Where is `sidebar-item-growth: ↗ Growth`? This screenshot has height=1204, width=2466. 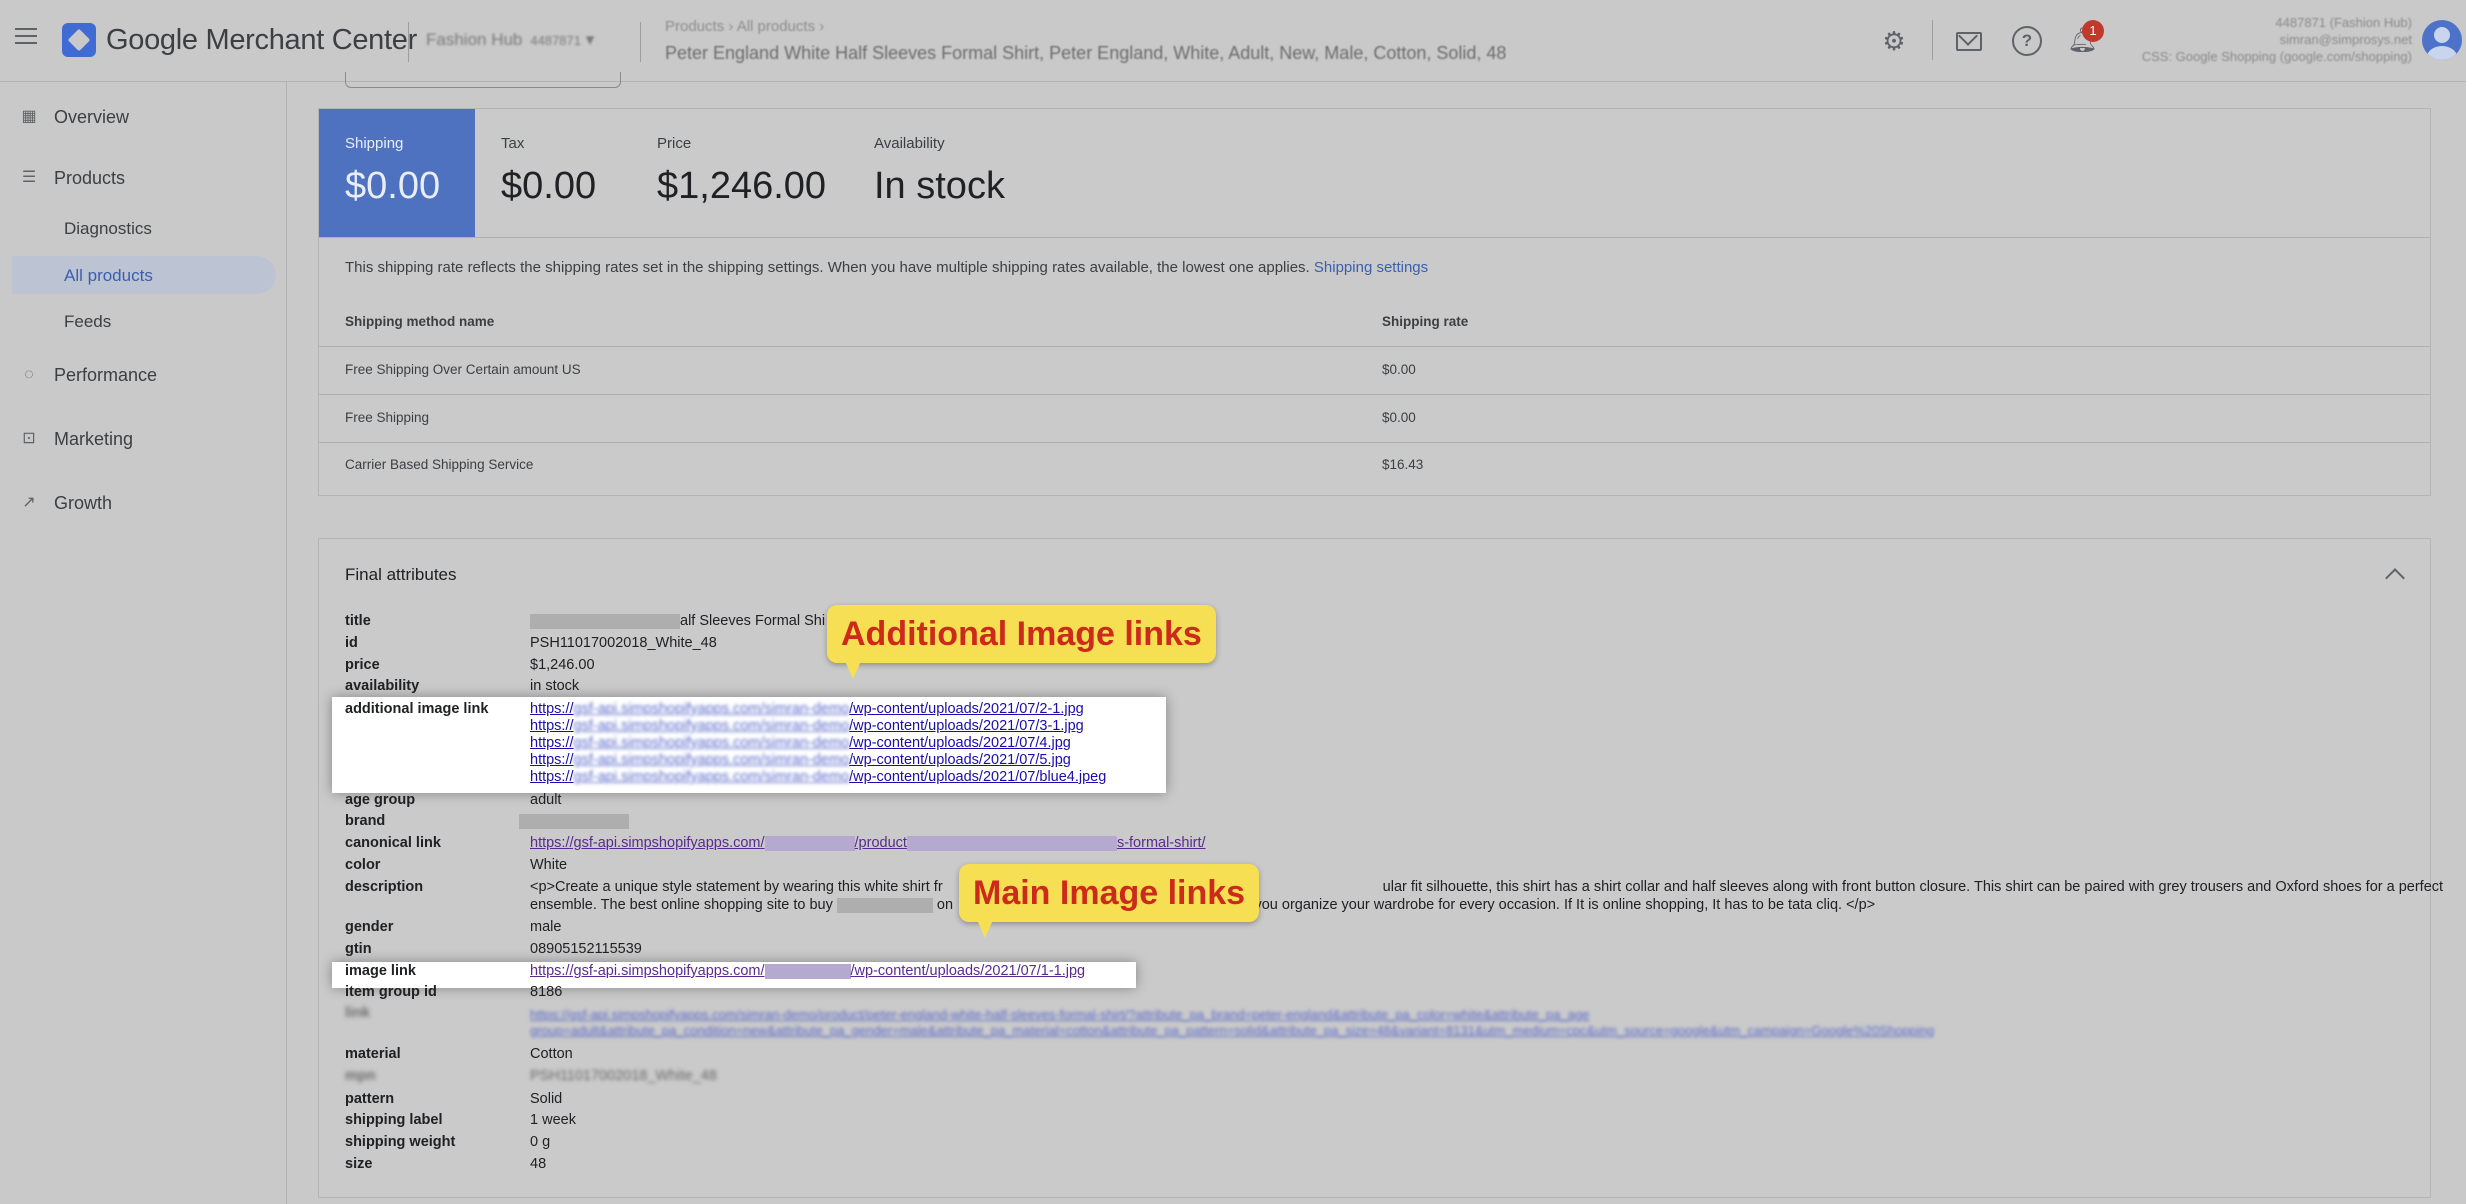
sidebar-item-growth: ↗ Growth is located at coordinates (140, 503).